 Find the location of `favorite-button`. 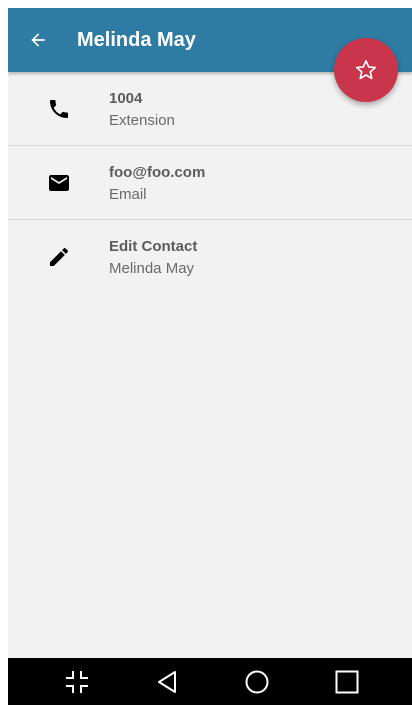

favorite-button is located at coordinates (366, 70).